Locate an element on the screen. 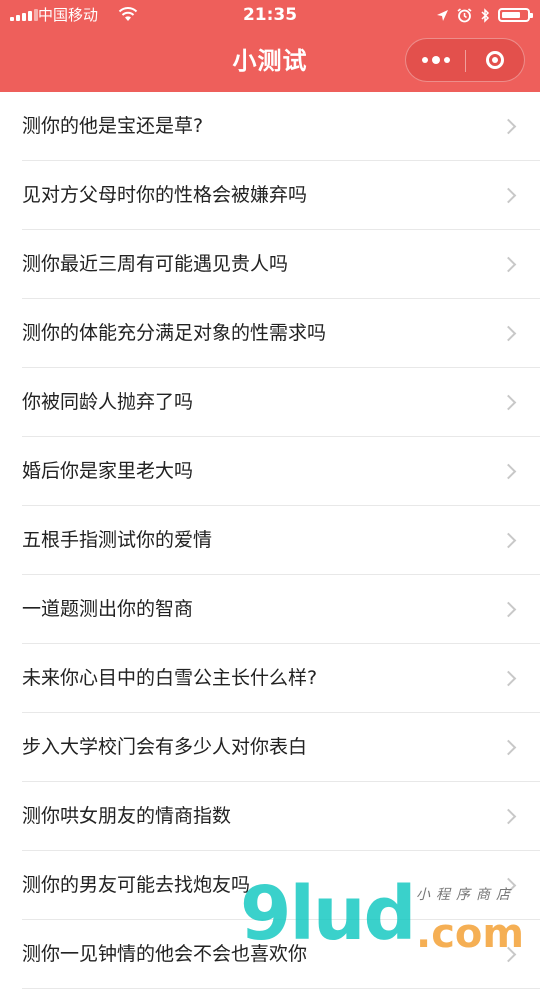 The width and height of the screenshot is (540, 989). capsule-menu is located at coordinates (465, 60).